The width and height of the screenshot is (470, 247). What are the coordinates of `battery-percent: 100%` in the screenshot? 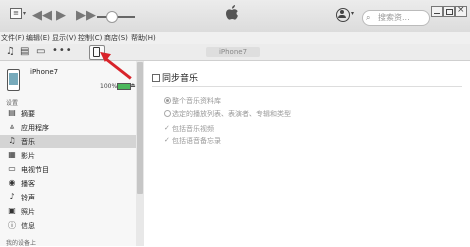 It's located at (109, 86).